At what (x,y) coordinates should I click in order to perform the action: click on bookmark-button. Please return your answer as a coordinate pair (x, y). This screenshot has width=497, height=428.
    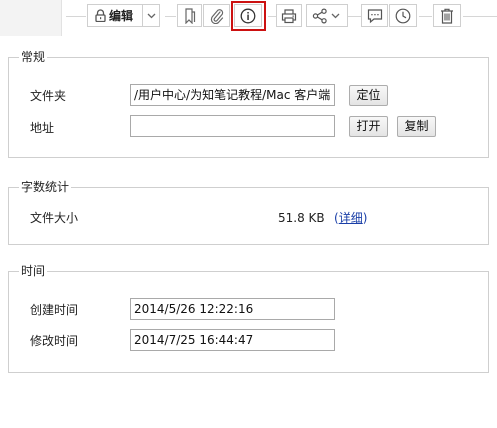
    Looking at the image, I should click on (189, 15).